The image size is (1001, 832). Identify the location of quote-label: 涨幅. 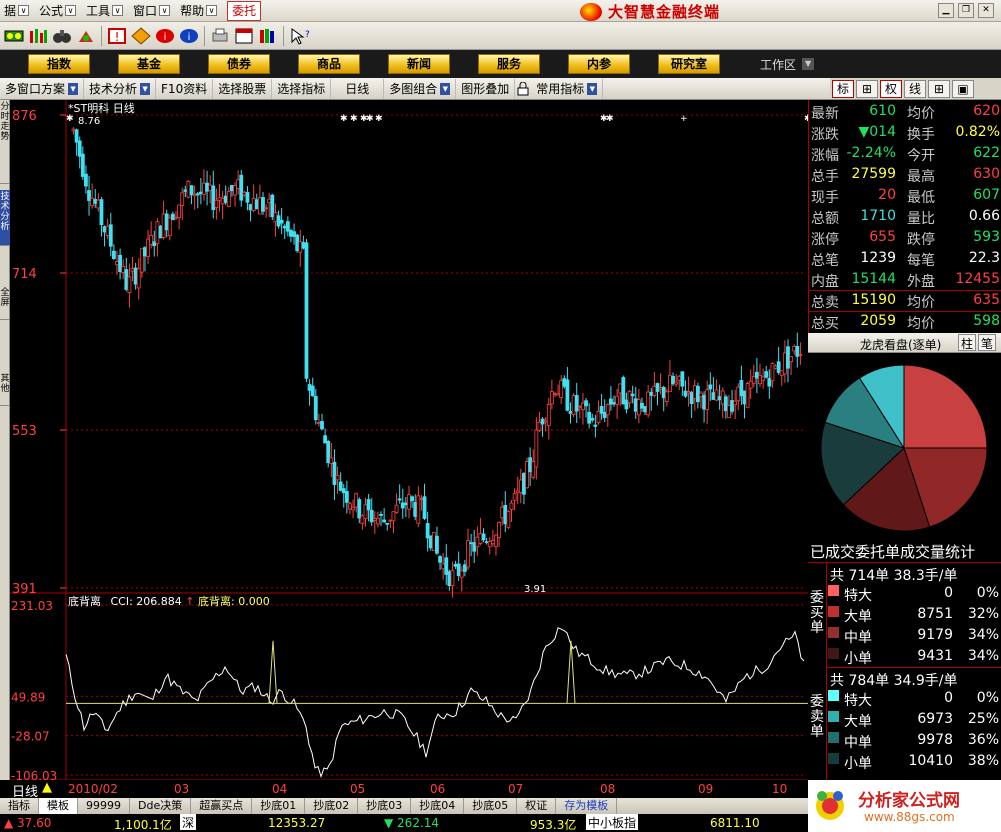
(825, 156).